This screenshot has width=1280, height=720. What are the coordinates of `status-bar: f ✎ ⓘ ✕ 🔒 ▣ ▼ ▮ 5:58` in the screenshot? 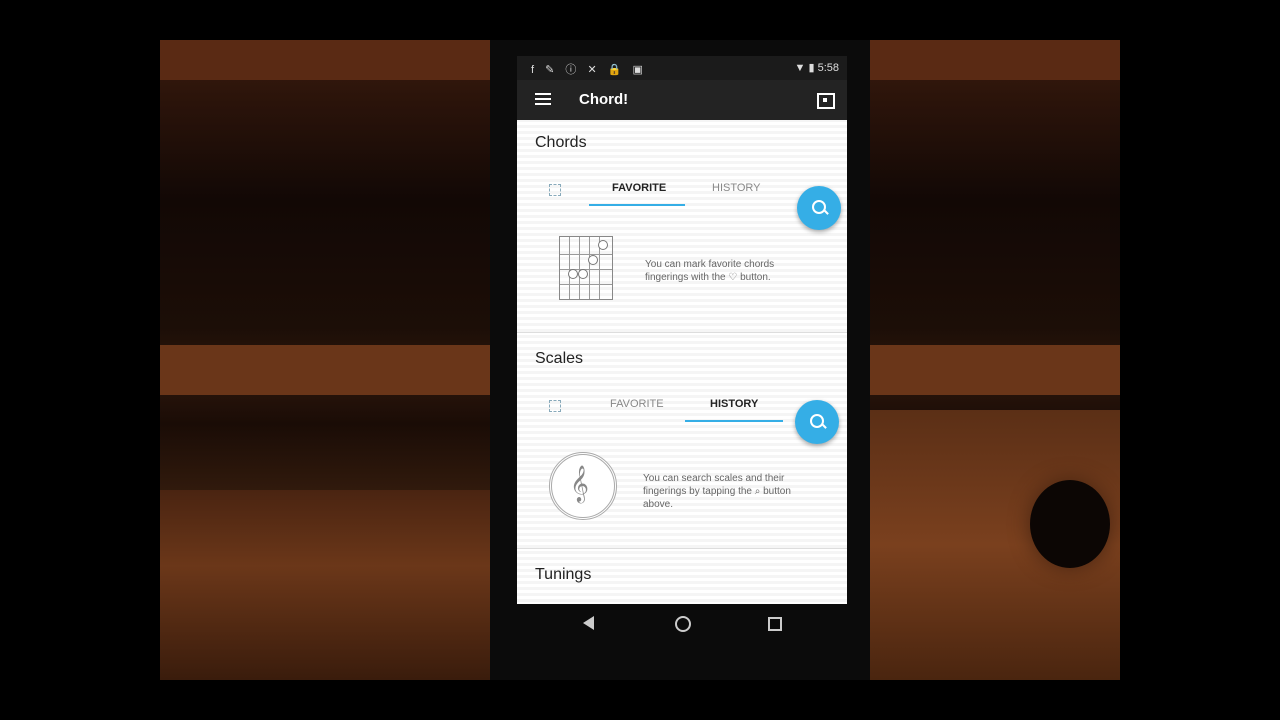 It's located at (682, 68).